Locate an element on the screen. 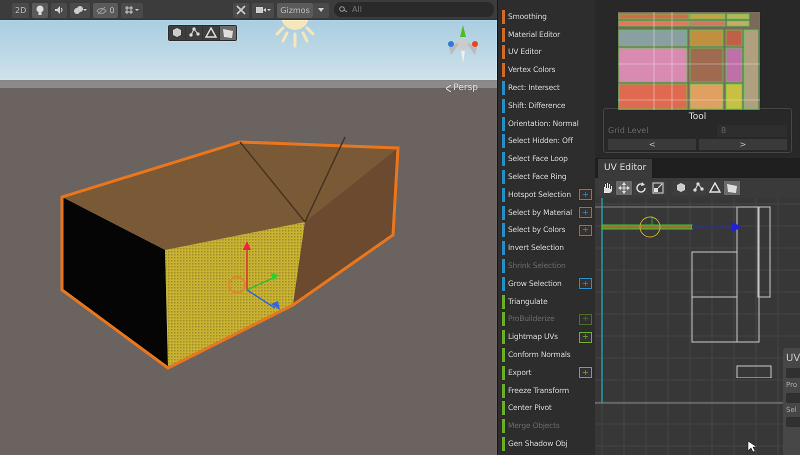 Image resolution: width=800 pixels, height=455 pixels. lighting-button is located at coordinates (40, 10).